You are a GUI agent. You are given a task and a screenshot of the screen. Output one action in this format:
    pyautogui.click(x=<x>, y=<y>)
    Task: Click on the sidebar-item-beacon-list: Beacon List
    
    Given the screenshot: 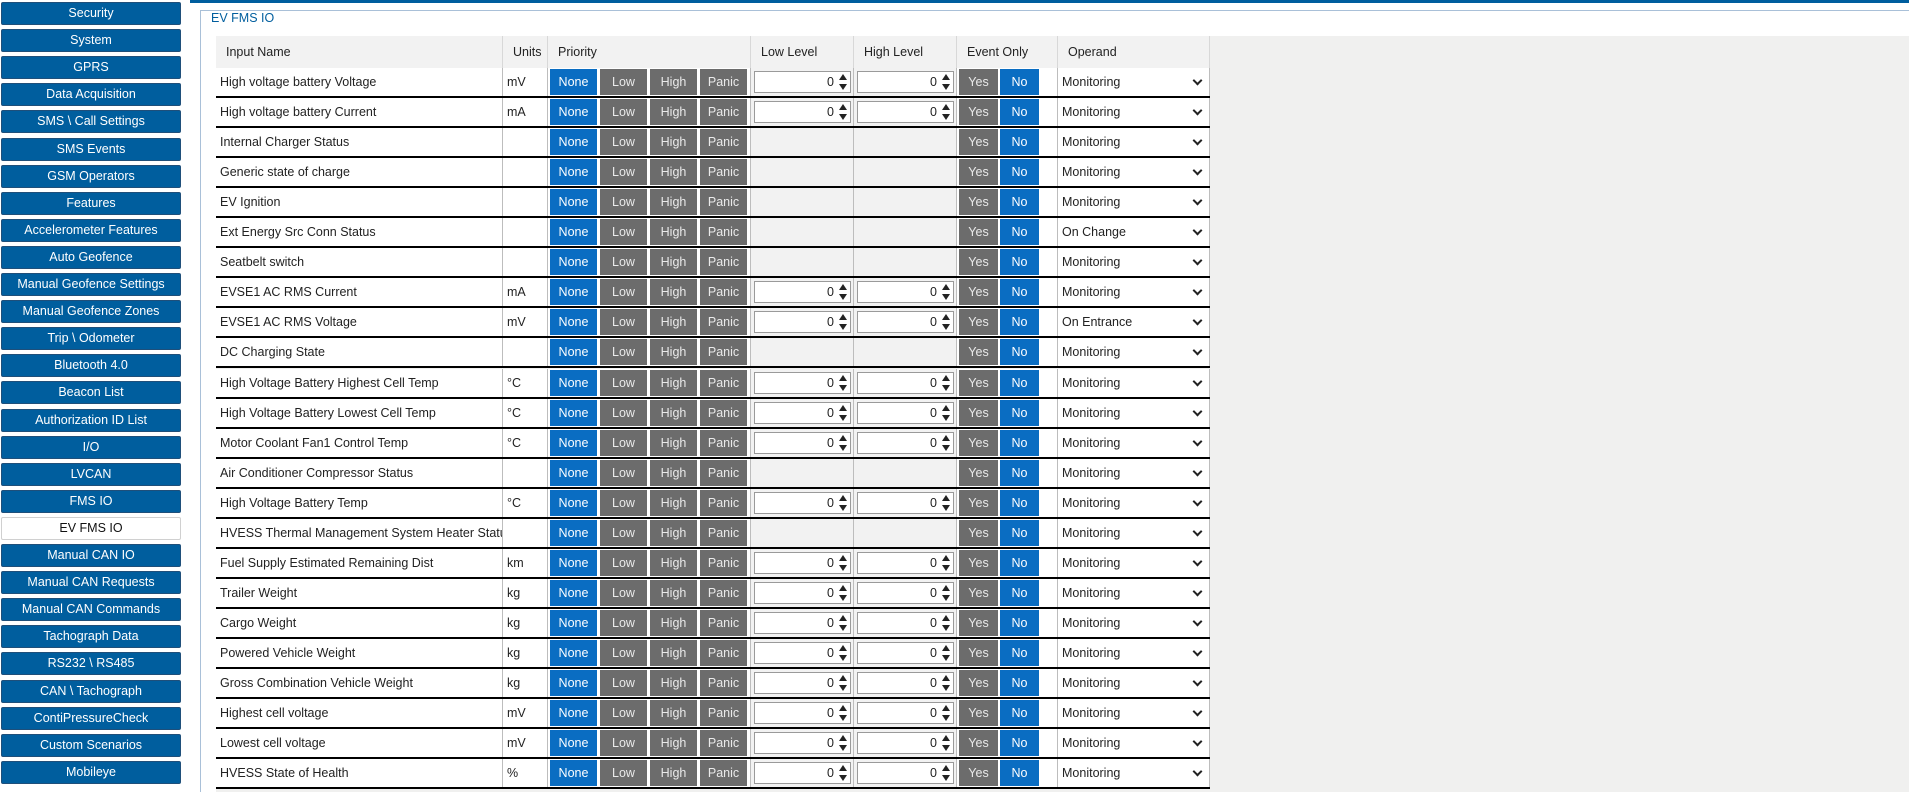 What is the action you would take?
    pyautogui.click(x=91, y=393)
    